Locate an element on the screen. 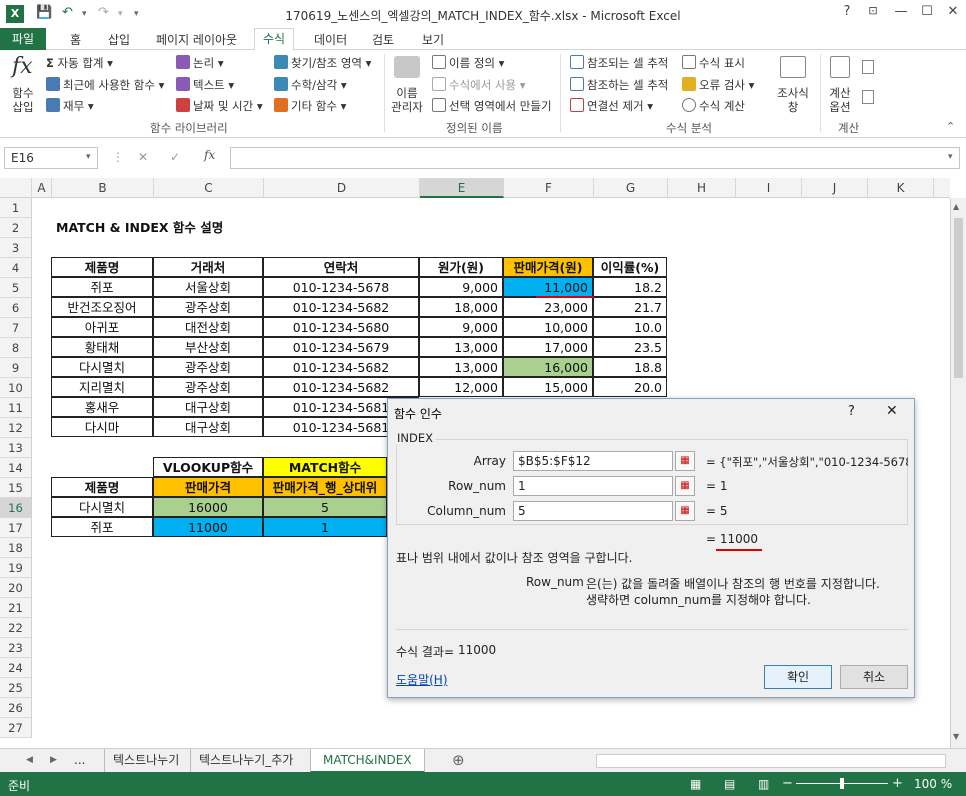  new-sheet-icon: ⊕ is located at coordinates (458, 761).